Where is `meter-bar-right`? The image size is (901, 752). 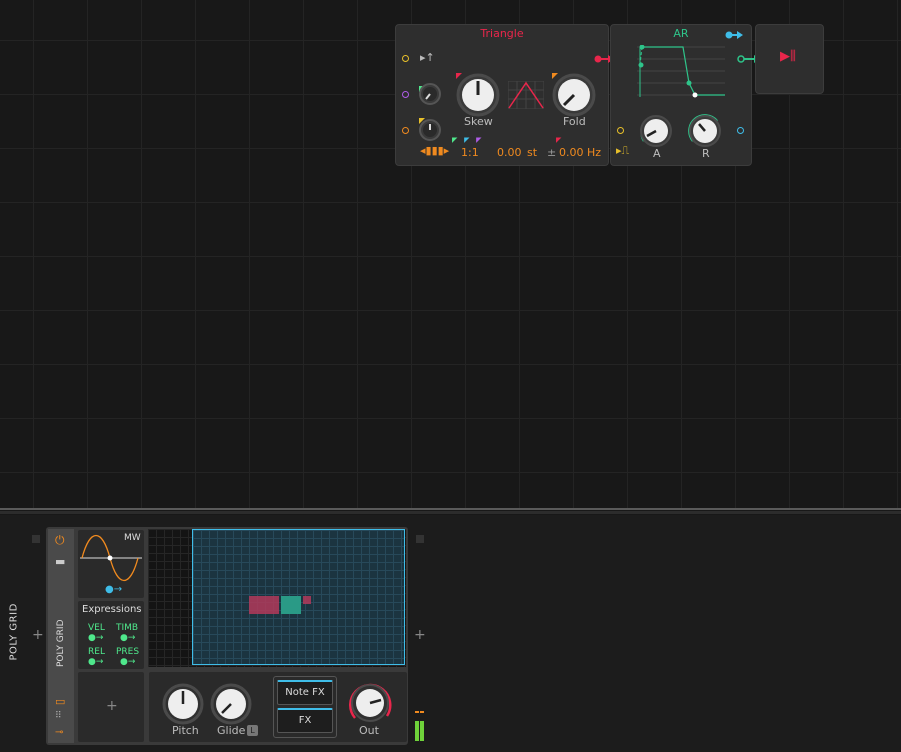 meter-bar-right is located at coordinates (422, 731).